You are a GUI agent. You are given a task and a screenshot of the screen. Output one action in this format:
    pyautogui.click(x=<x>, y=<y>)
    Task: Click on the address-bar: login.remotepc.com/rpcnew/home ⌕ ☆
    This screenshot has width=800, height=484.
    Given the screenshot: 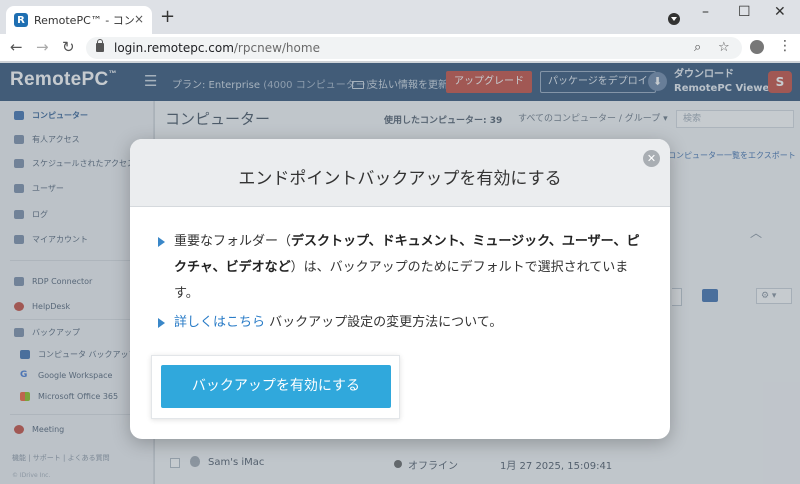 What is the action you would take?
    pyautogui.click(x=414, y=48)
    